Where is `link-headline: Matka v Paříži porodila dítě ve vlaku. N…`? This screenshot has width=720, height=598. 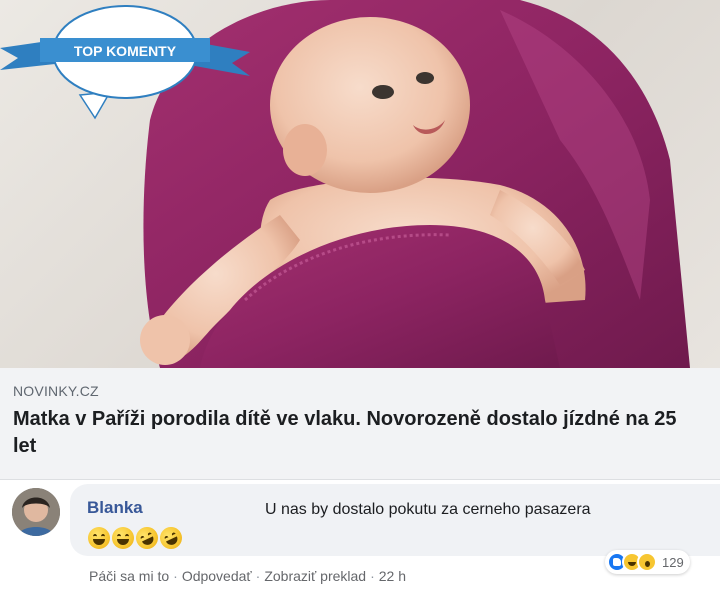
link-headline: Matka v Paříži porodila dítě ve vlaku. N… is located at coordinates (358, 433).